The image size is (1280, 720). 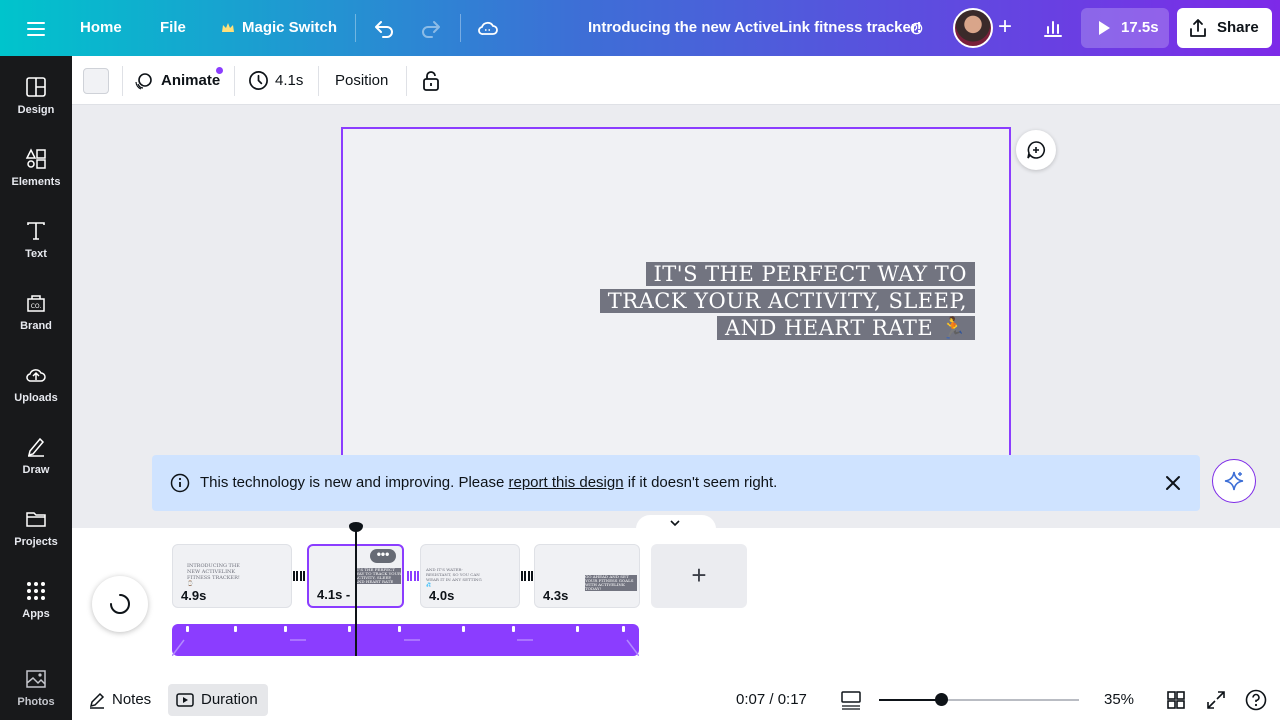 What do you see at coordinates (36, 182) in the screenshot?
I see `sidebar-item-label: Elements` at bounding box center [36, 182].